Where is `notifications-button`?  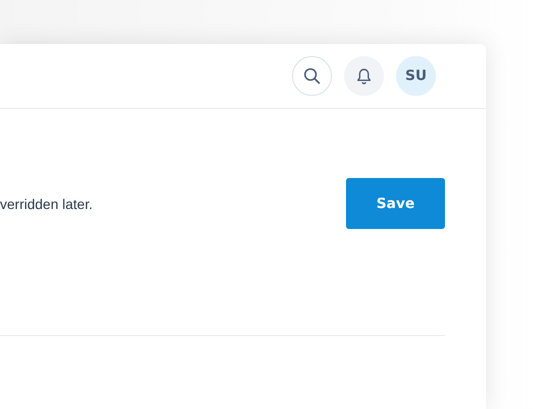 notifications-button is located at coordinates (364, 76).